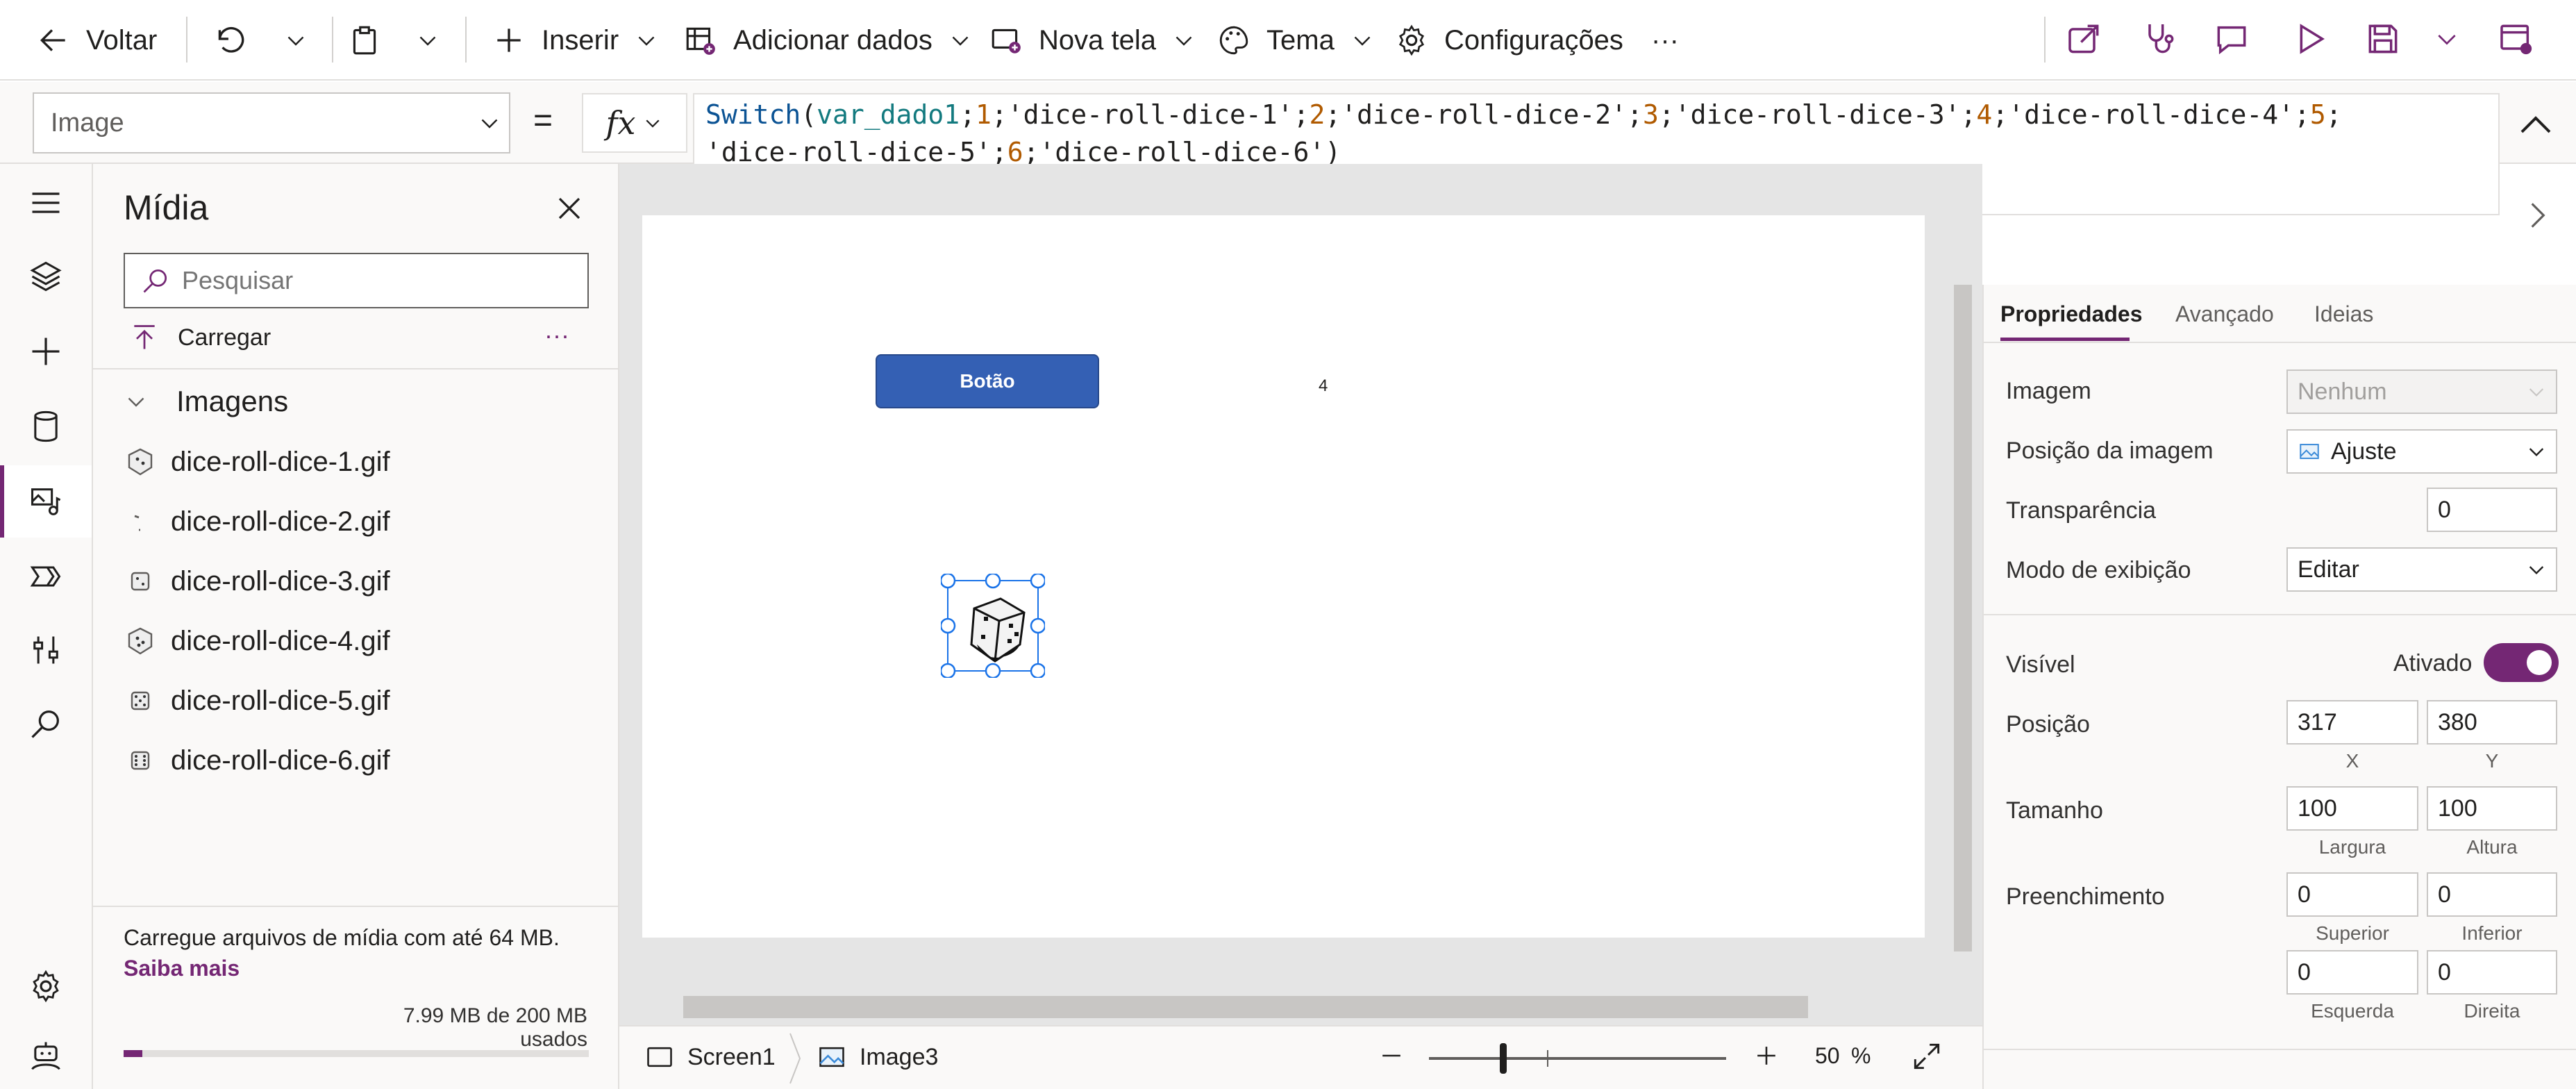 Image resolution: width=2576 pixels, height=1089 pixels. What do you see at coordinates (46, 501) in the screenshot?
I see `media-rail-item` at bounding box center [46, 501].